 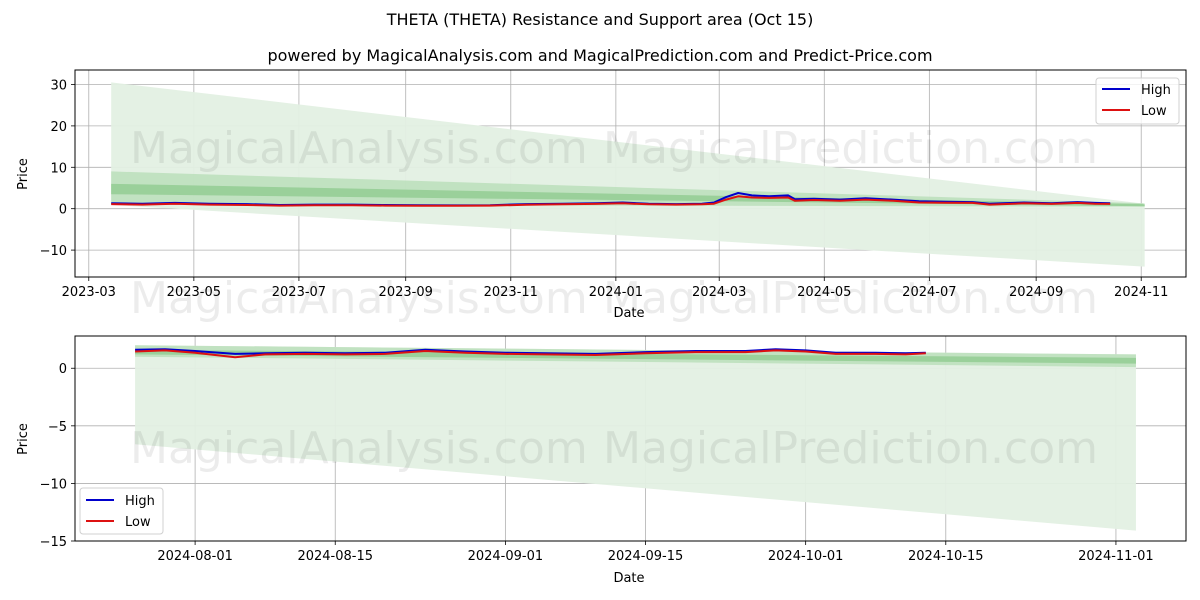 I want to click on top-x-tick-label: 2023-07, so click(x=299, y=292).